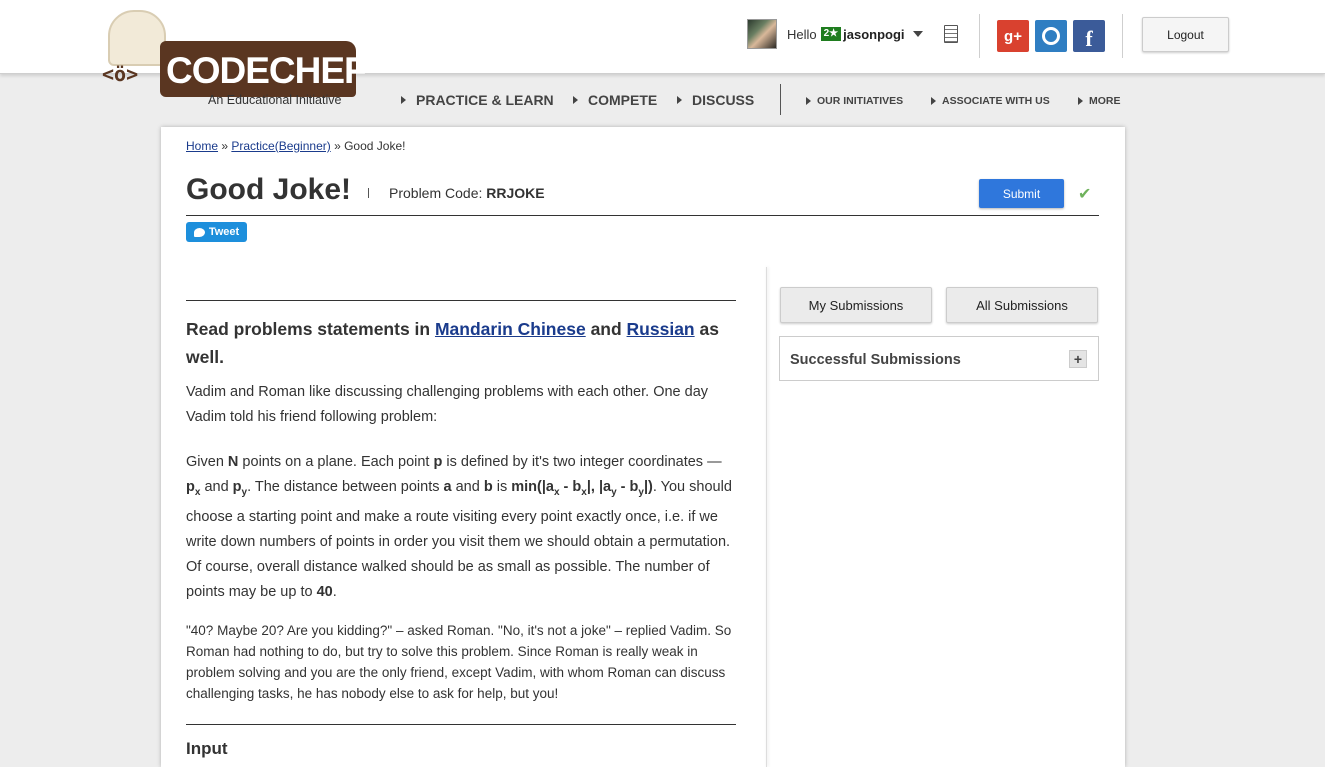 The image size is (1325, 767). I want to click on breadcrumb-home: Home, so click(202, 146).